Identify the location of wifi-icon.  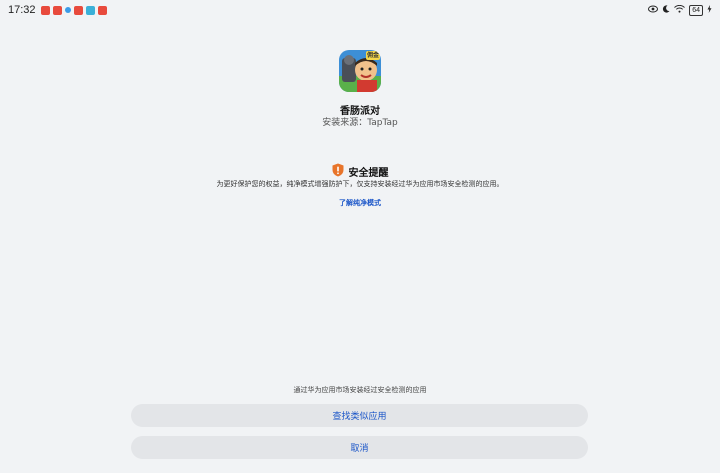
(680, 10).